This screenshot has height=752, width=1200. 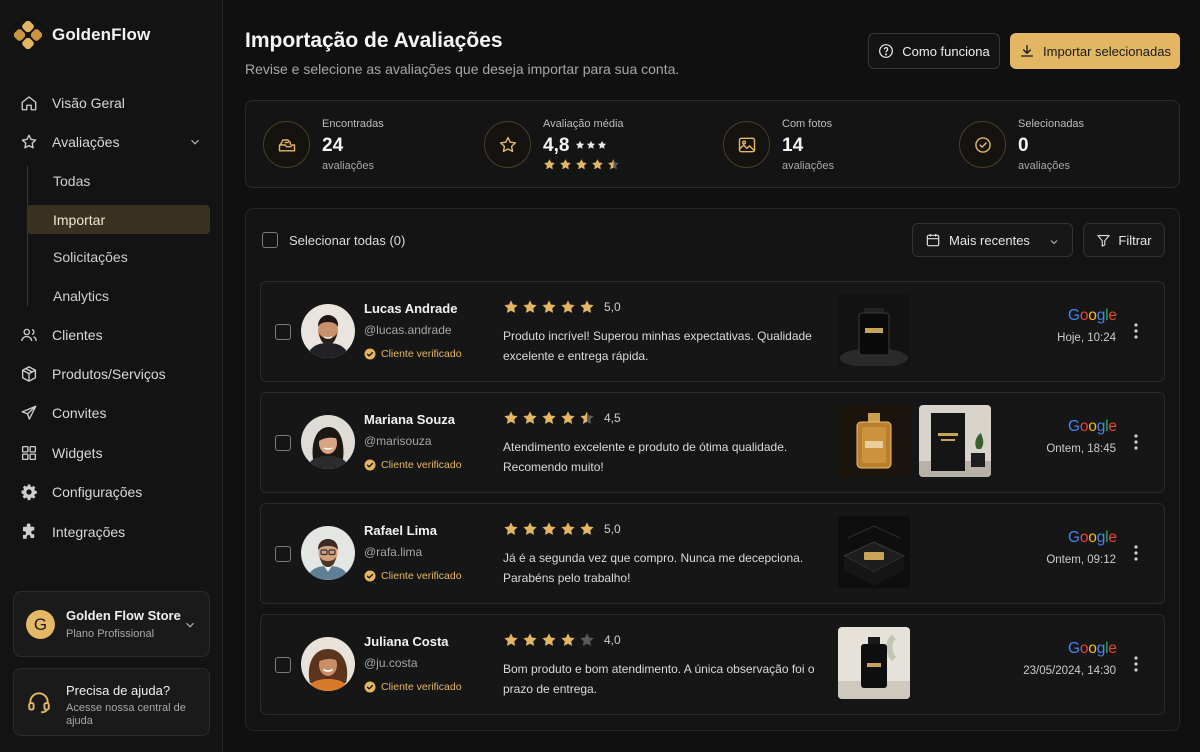 I want to click on sidebar-item-label: Visão Geral, so click(x=88, y=103).